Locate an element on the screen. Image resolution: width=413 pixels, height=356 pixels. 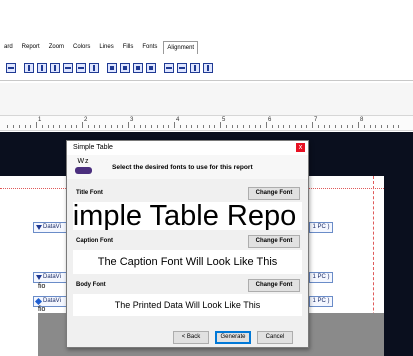
tab-fonts: Fonts is located at coordinates (149, 47).